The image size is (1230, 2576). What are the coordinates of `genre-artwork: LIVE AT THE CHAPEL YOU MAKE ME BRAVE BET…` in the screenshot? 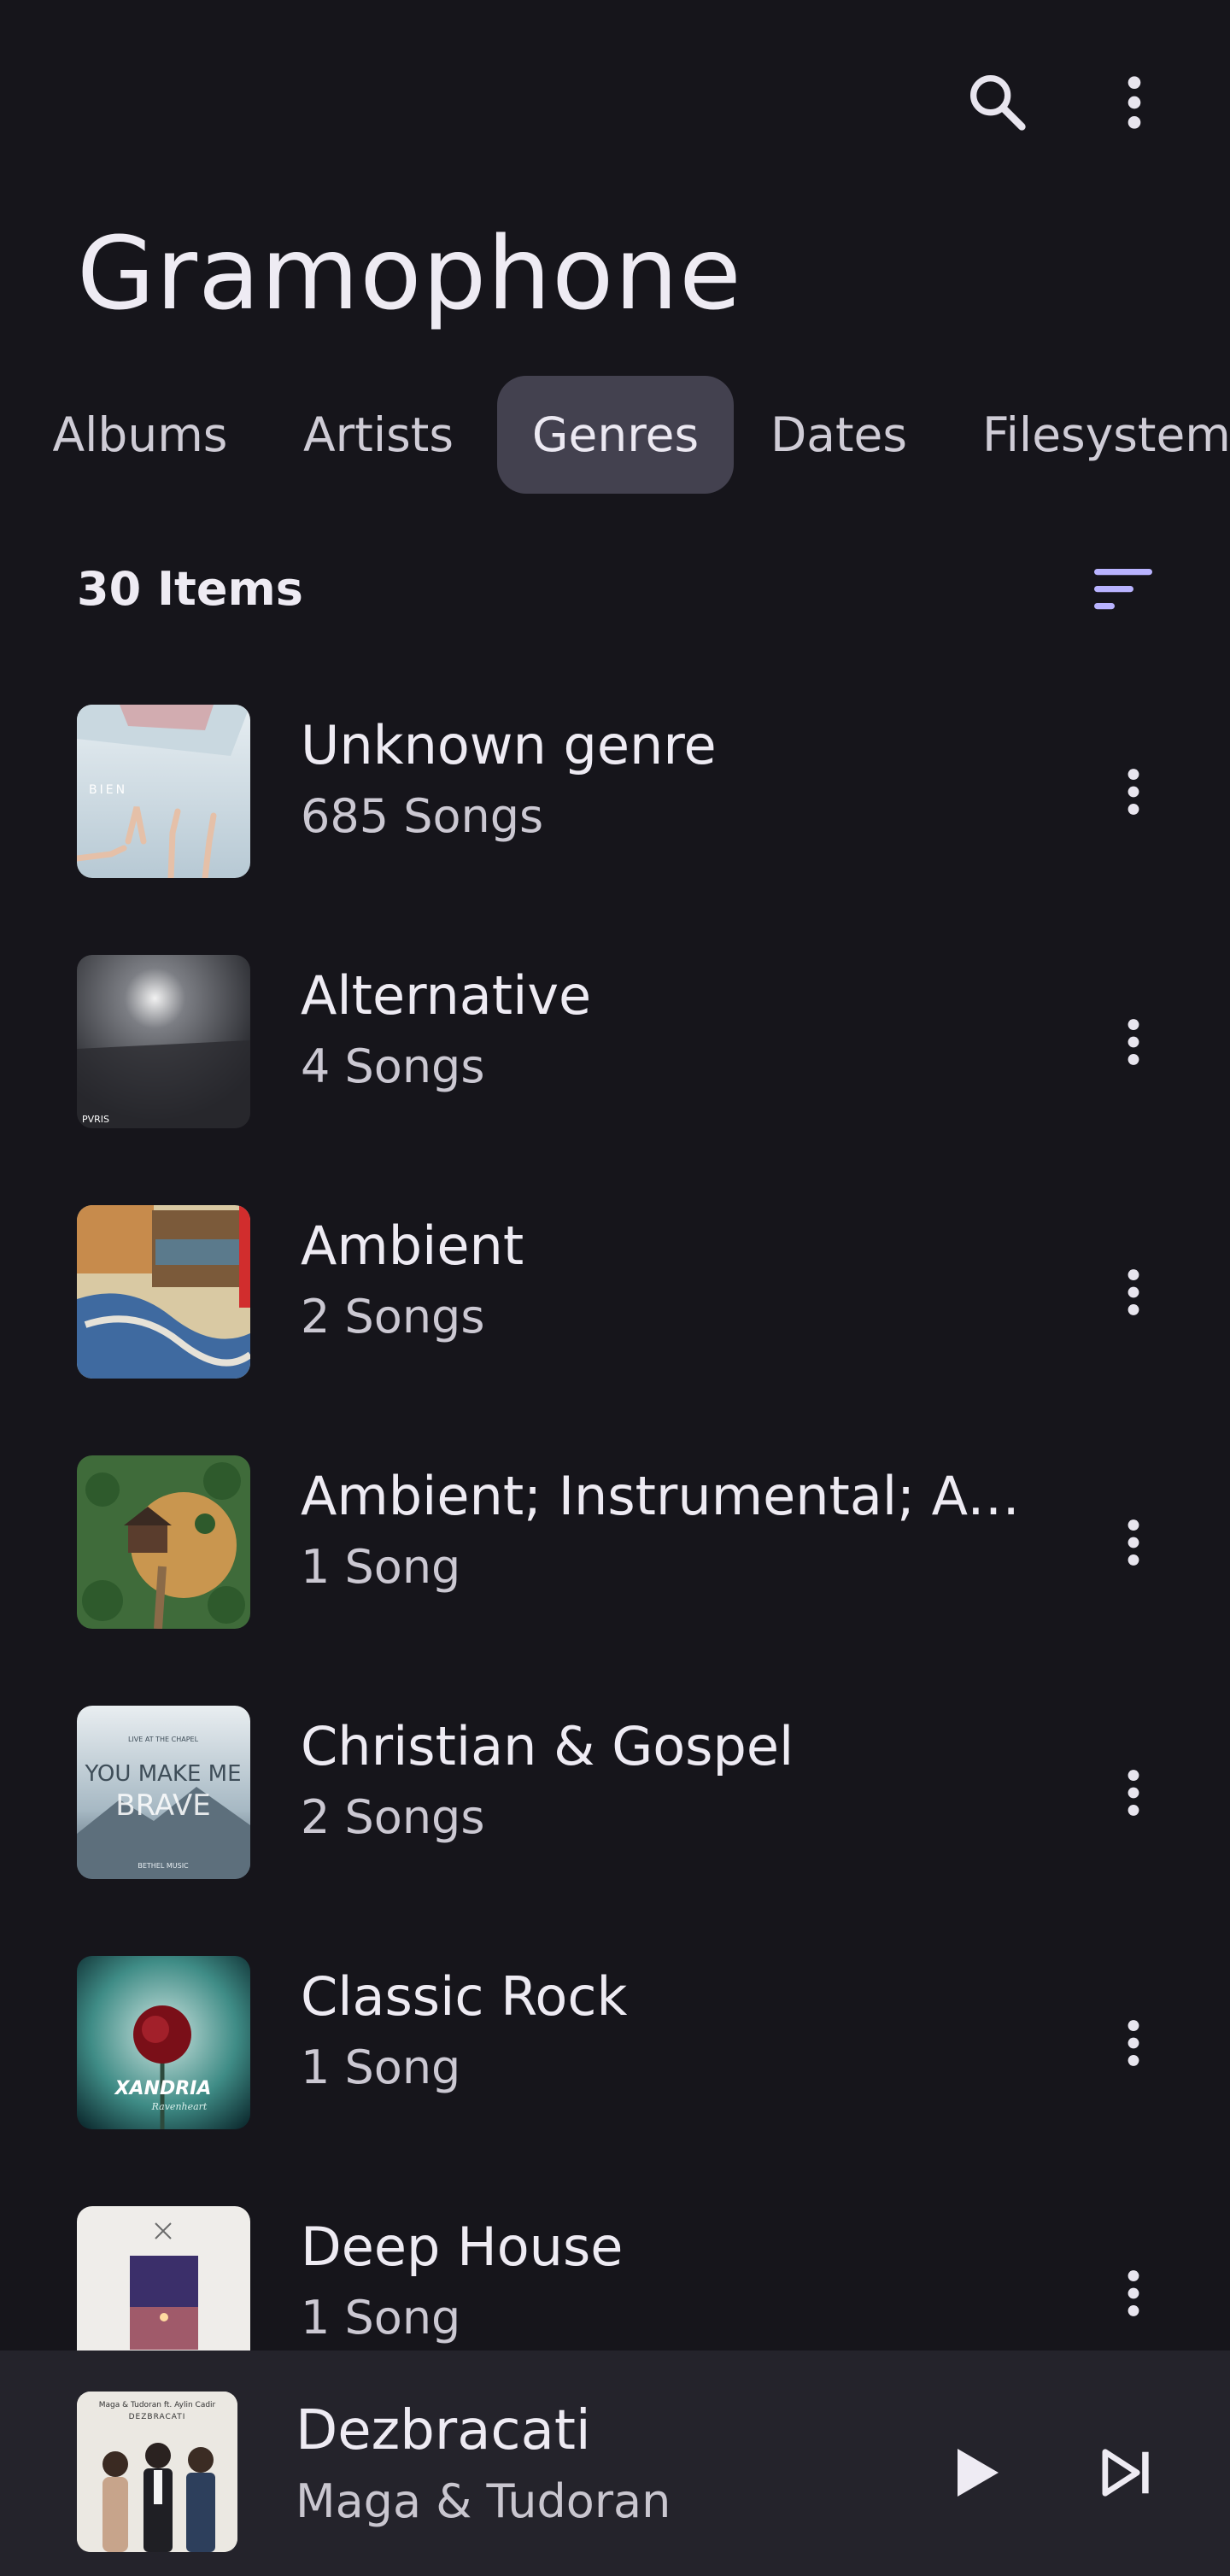 It's located at (163, 1792).